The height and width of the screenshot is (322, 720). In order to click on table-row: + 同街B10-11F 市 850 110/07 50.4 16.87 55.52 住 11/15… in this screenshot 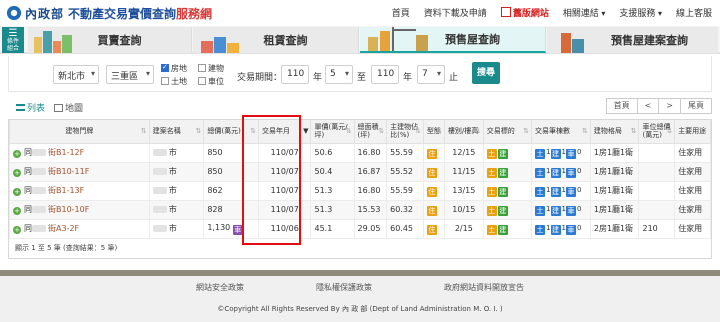, I will do `click(360, 171)`.